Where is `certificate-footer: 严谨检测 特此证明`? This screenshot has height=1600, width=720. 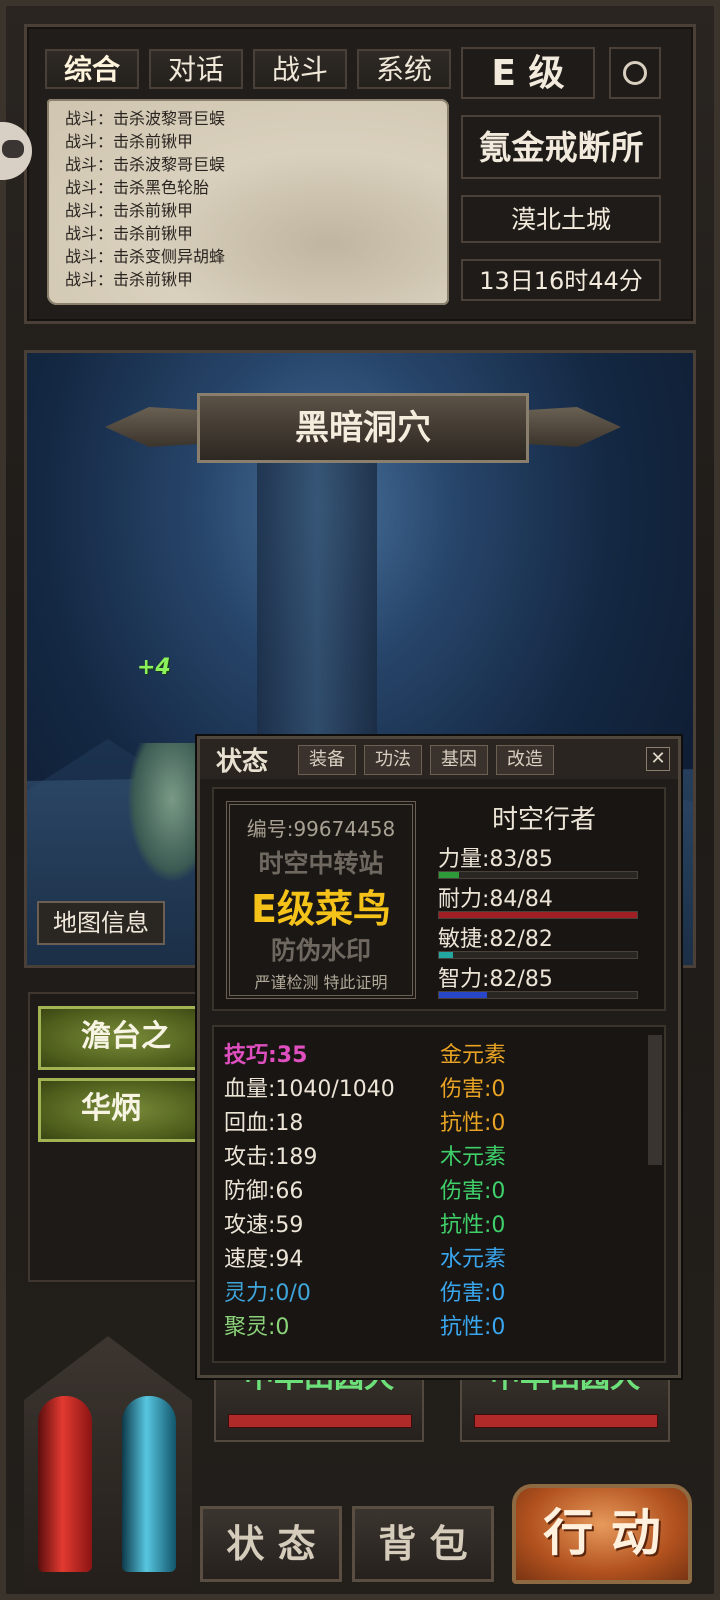
certificate-footer: 严谨检测 特此证明 is located at coordinates (321, 982).